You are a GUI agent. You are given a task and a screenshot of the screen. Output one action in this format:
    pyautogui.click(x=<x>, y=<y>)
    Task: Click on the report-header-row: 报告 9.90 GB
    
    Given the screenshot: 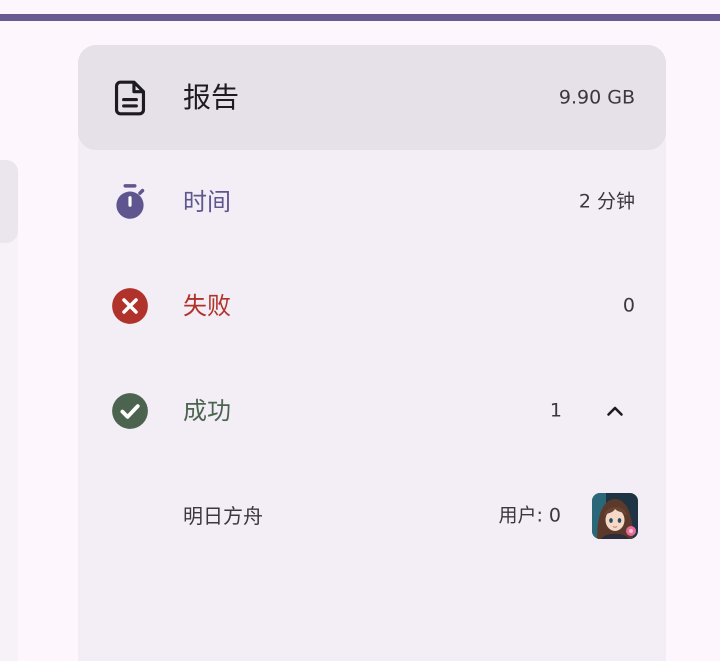 What is the action you would take?
    pyautogui.click(x=372, y=97)
    